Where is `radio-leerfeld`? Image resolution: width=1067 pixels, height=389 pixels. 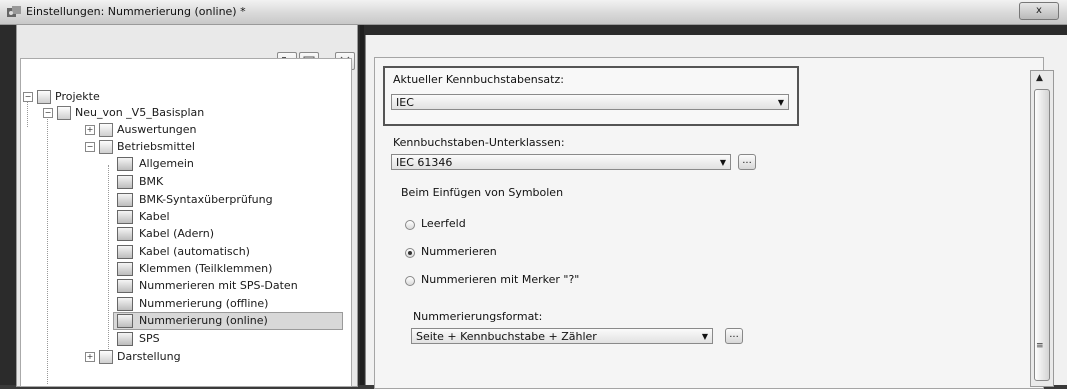
radio-leerfeld is located at coordinates (410, 225).